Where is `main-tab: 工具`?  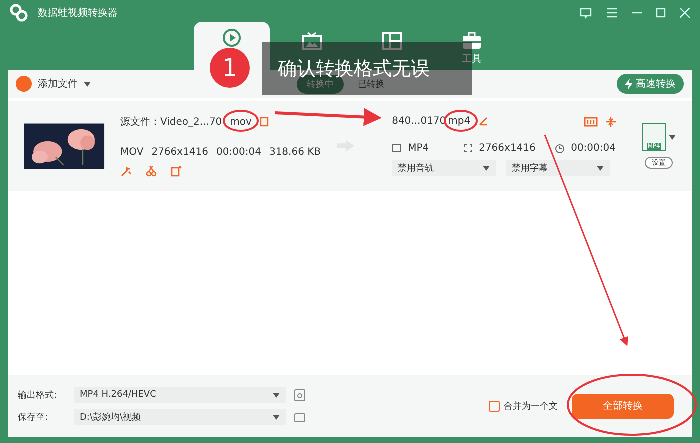
main-tab: 工具 is located at coordinates (472, 47).